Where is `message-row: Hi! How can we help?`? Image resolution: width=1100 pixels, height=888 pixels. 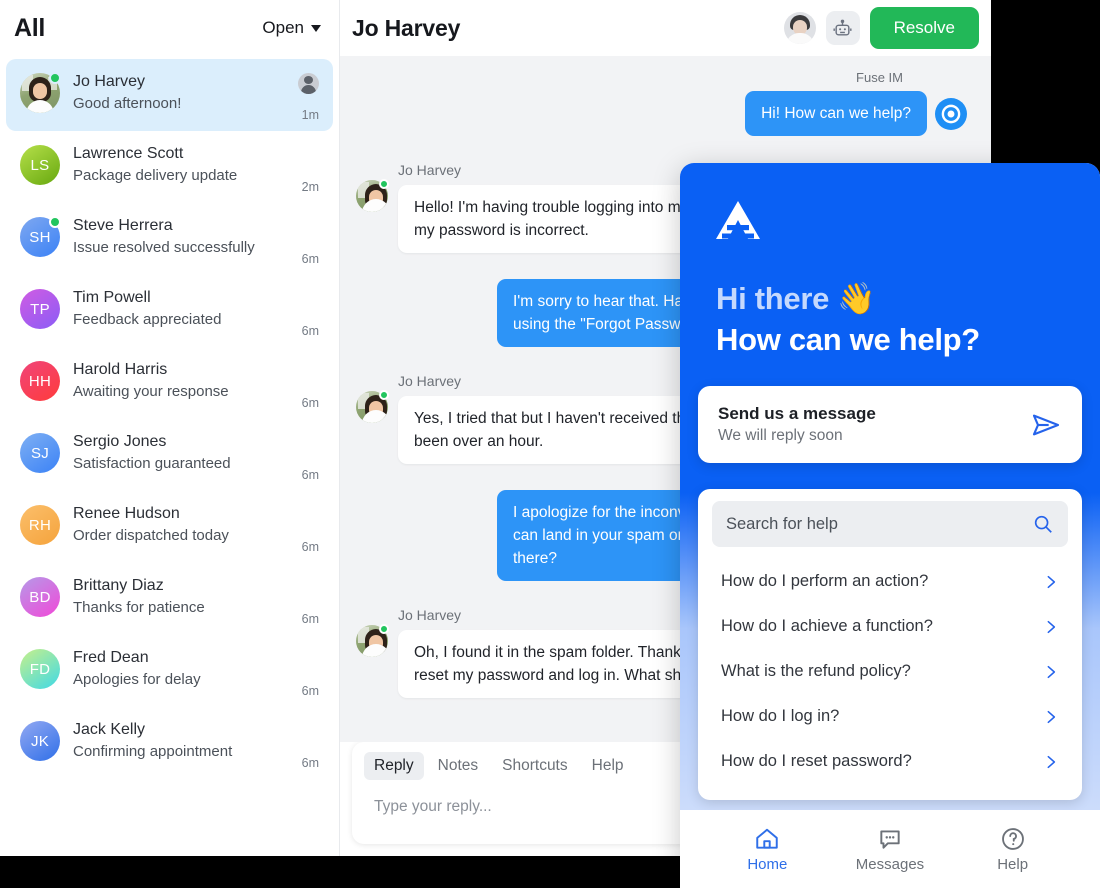 message-row: Hi! How can we help? is located at coordinates (665, 113).